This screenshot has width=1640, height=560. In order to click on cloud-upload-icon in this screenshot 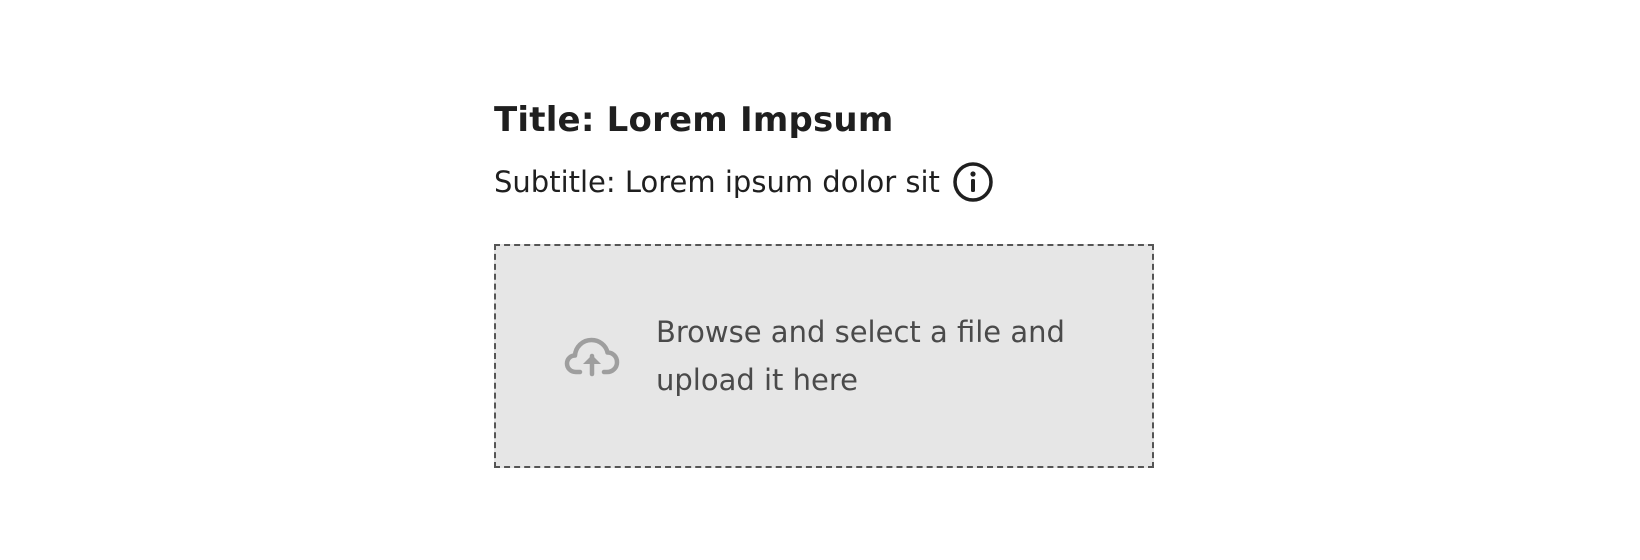, I will do `click(592, 356)`.